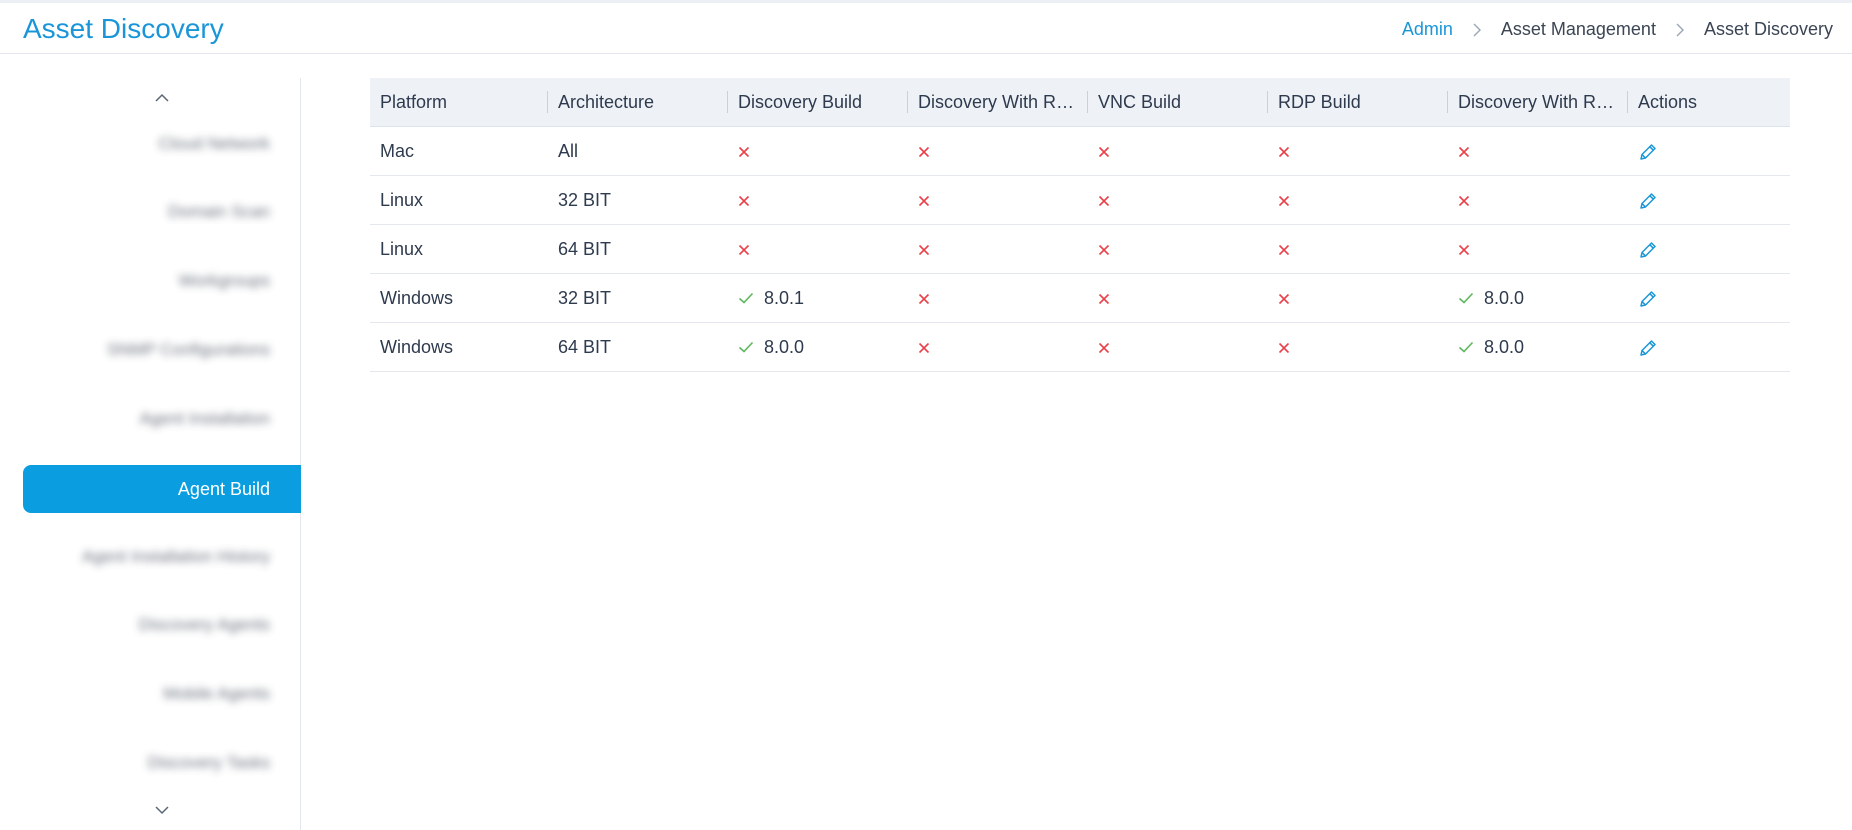 This screenshot has width=1852, height=830. I want to click on column-header-discovery-build: Discovery Build, so click(818, 102).